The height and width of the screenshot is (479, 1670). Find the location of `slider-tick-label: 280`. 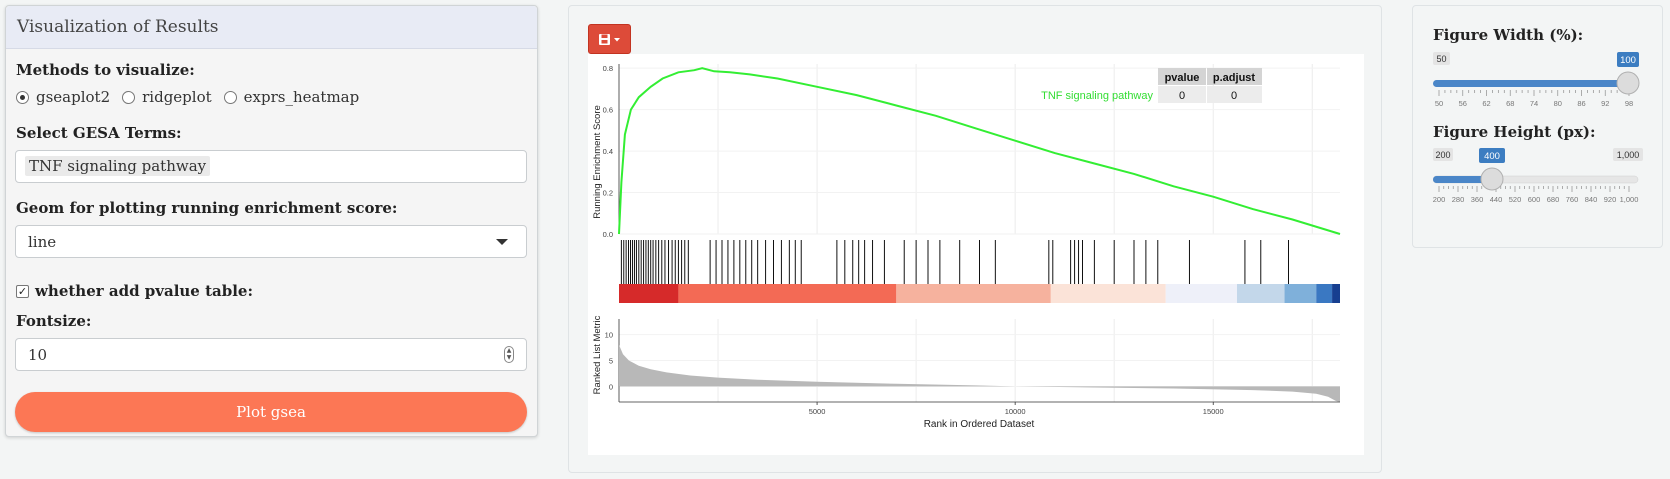

slider-tick-label: 280 is located at coordinates (1458, 199).